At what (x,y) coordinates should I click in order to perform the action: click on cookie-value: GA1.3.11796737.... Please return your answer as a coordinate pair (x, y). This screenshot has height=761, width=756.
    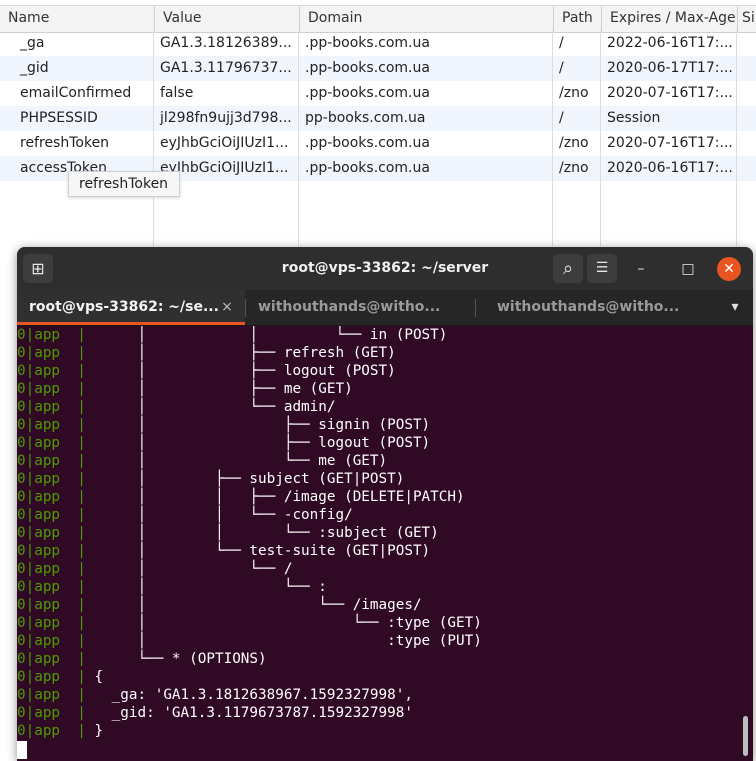
    Looking at the image, I should click on (226, 68).